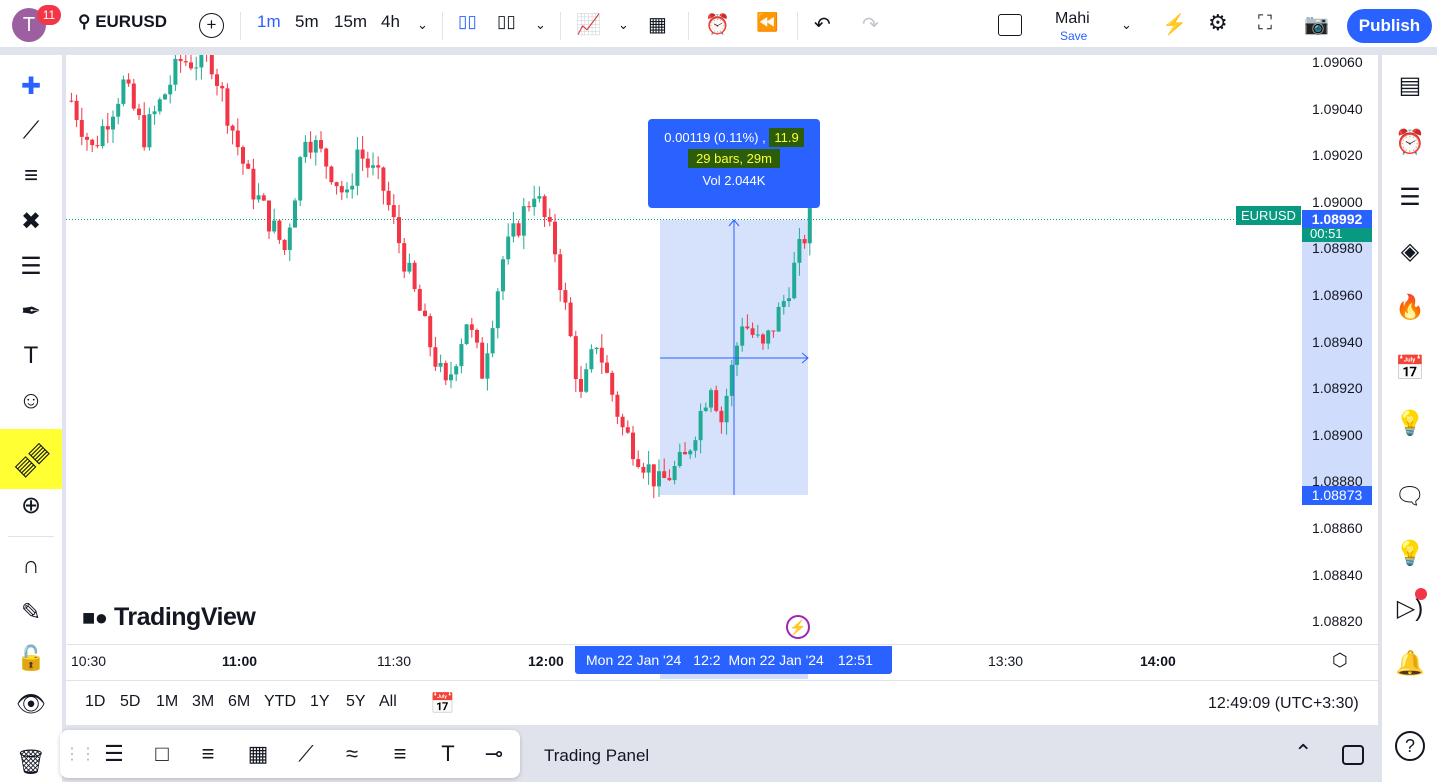  What do you see at coordinates (1410, 142) in the screenshot?
I see `alarm-clock-icon: ⏰` at bounding box center [1410, 142].